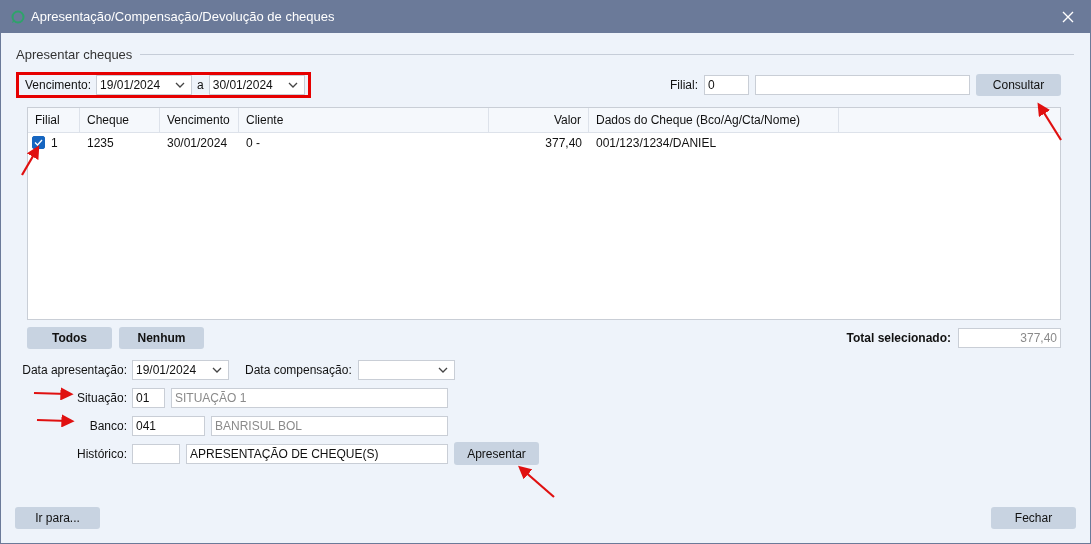 The height and width of the screenshot is (544, 1091). I want to click on window-title: Apresentação/Compensação/Devolução de cheques, so click(183, 16).